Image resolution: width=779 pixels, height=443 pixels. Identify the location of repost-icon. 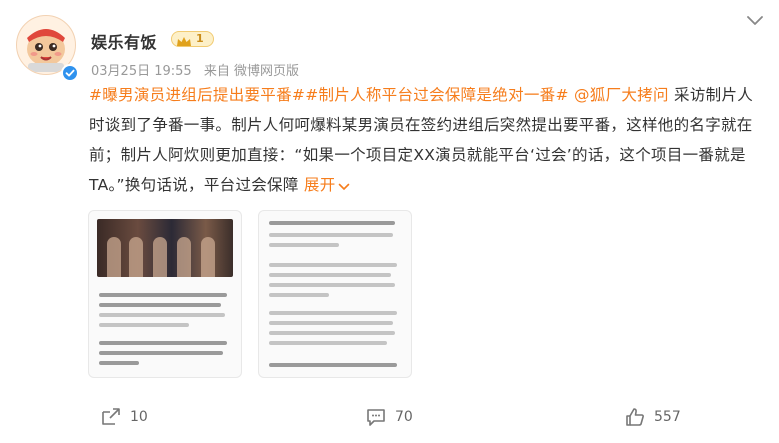
(111, 416).